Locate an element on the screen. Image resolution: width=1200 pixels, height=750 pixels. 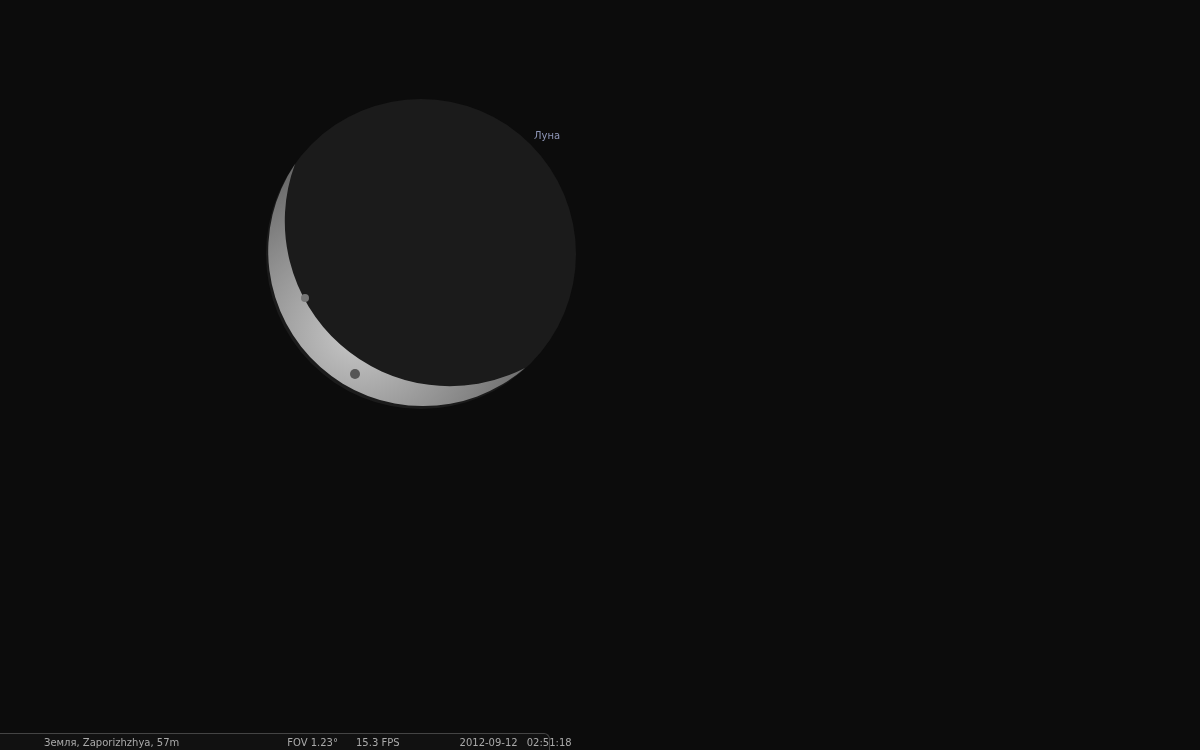
moon-label: Луна is located at coordinates (547, 135).